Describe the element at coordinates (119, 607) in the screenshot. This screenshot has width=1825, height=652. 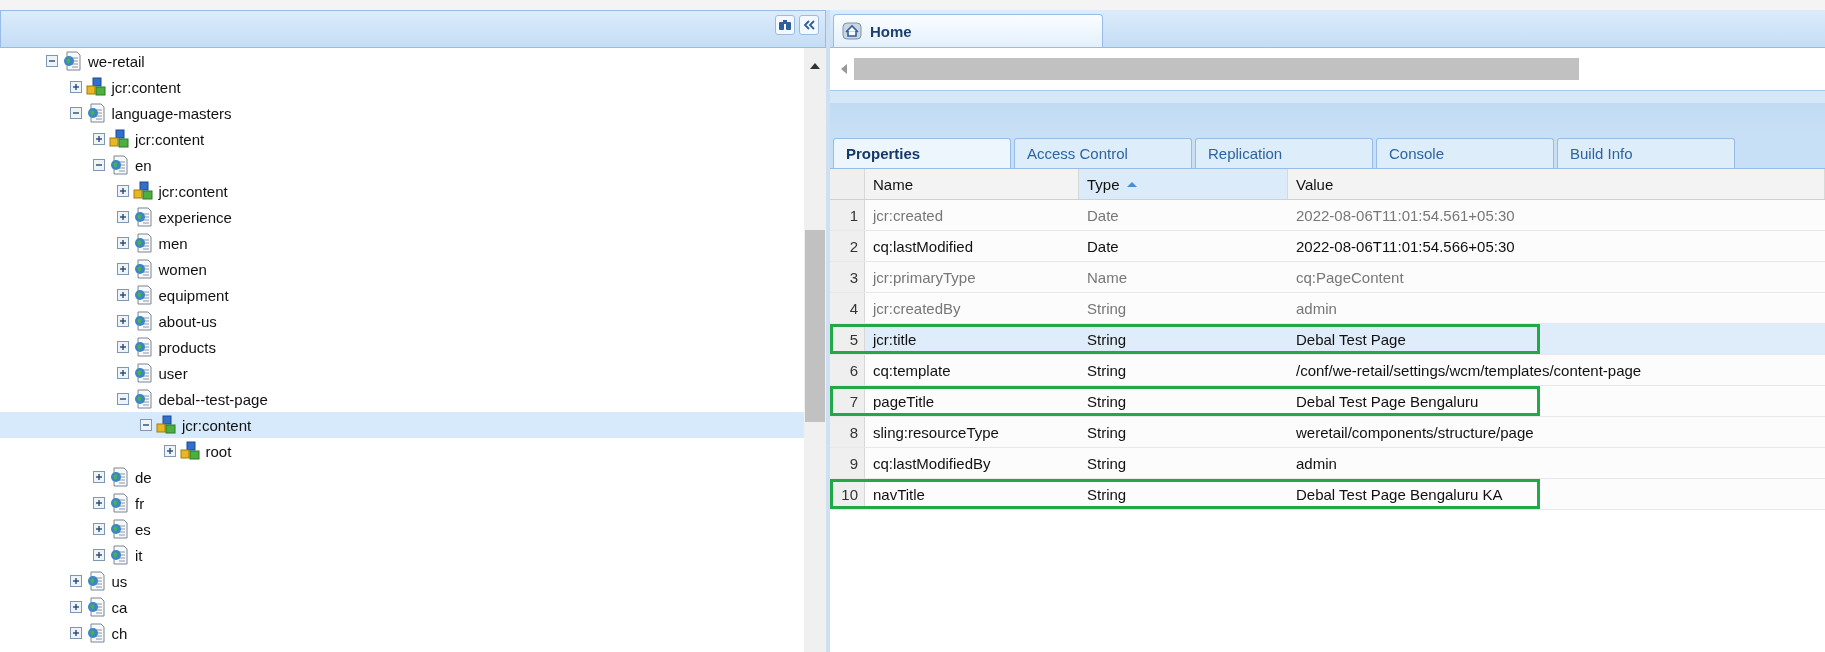
I see `tree-item-label: ca` at that location.